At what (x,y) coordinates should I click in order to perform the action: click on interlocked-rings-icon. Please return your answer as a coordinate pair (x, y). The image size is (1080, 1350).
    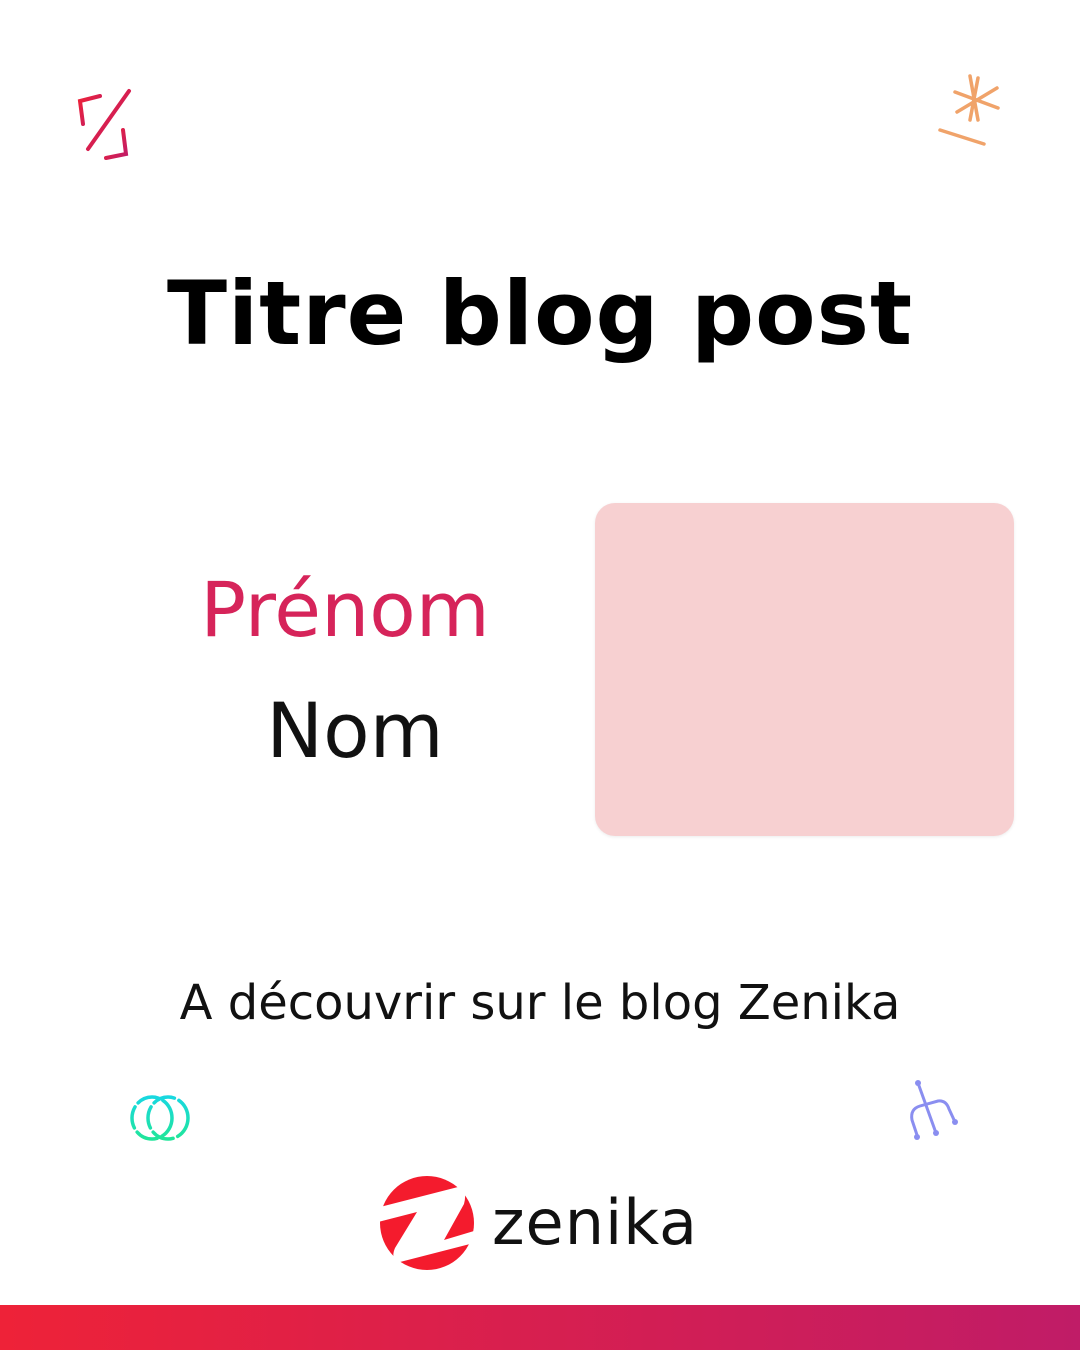
    Looking at the image, I should click on (160, 1118).